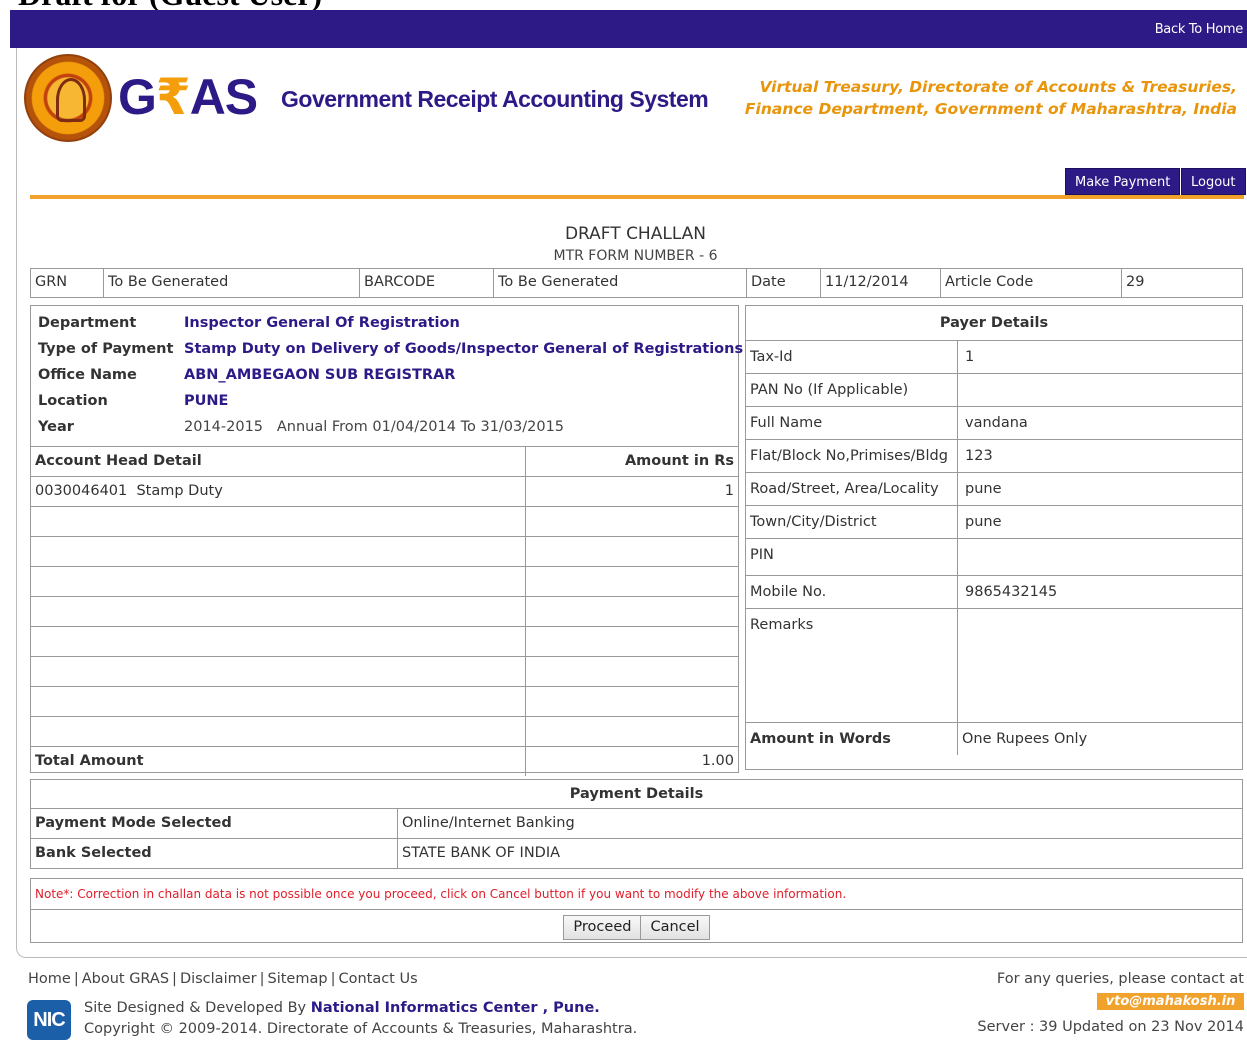 The width and height of the screenshot is (1247, 1048). I want to click on payer-details-title: Payer Details, so click(994, 323).